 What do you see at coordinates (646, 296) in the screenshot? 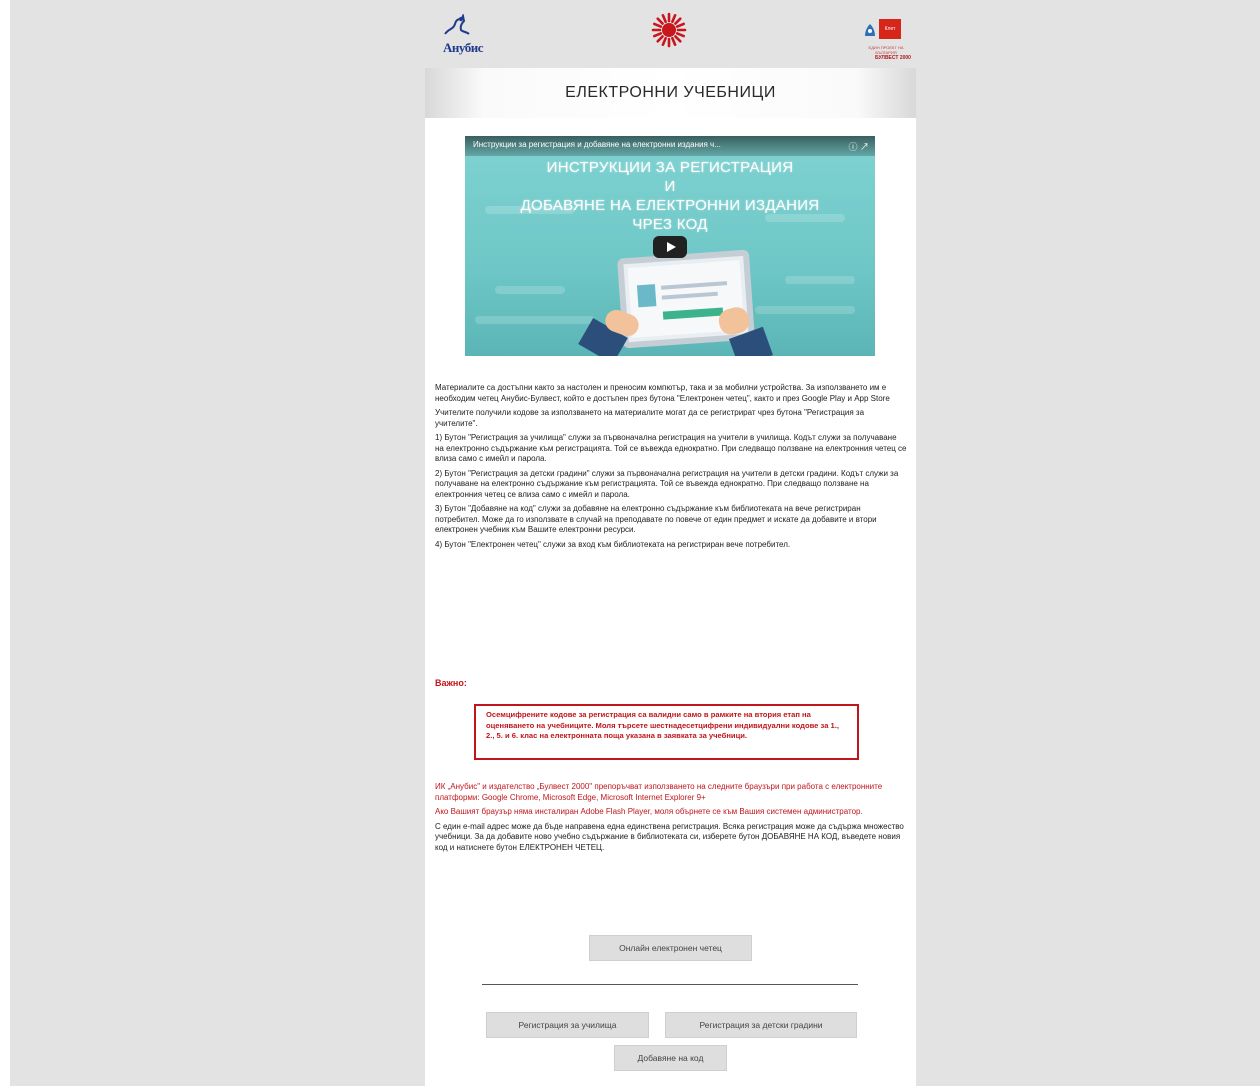
I see `avatar-illustration` at bounding box center [646, 296].